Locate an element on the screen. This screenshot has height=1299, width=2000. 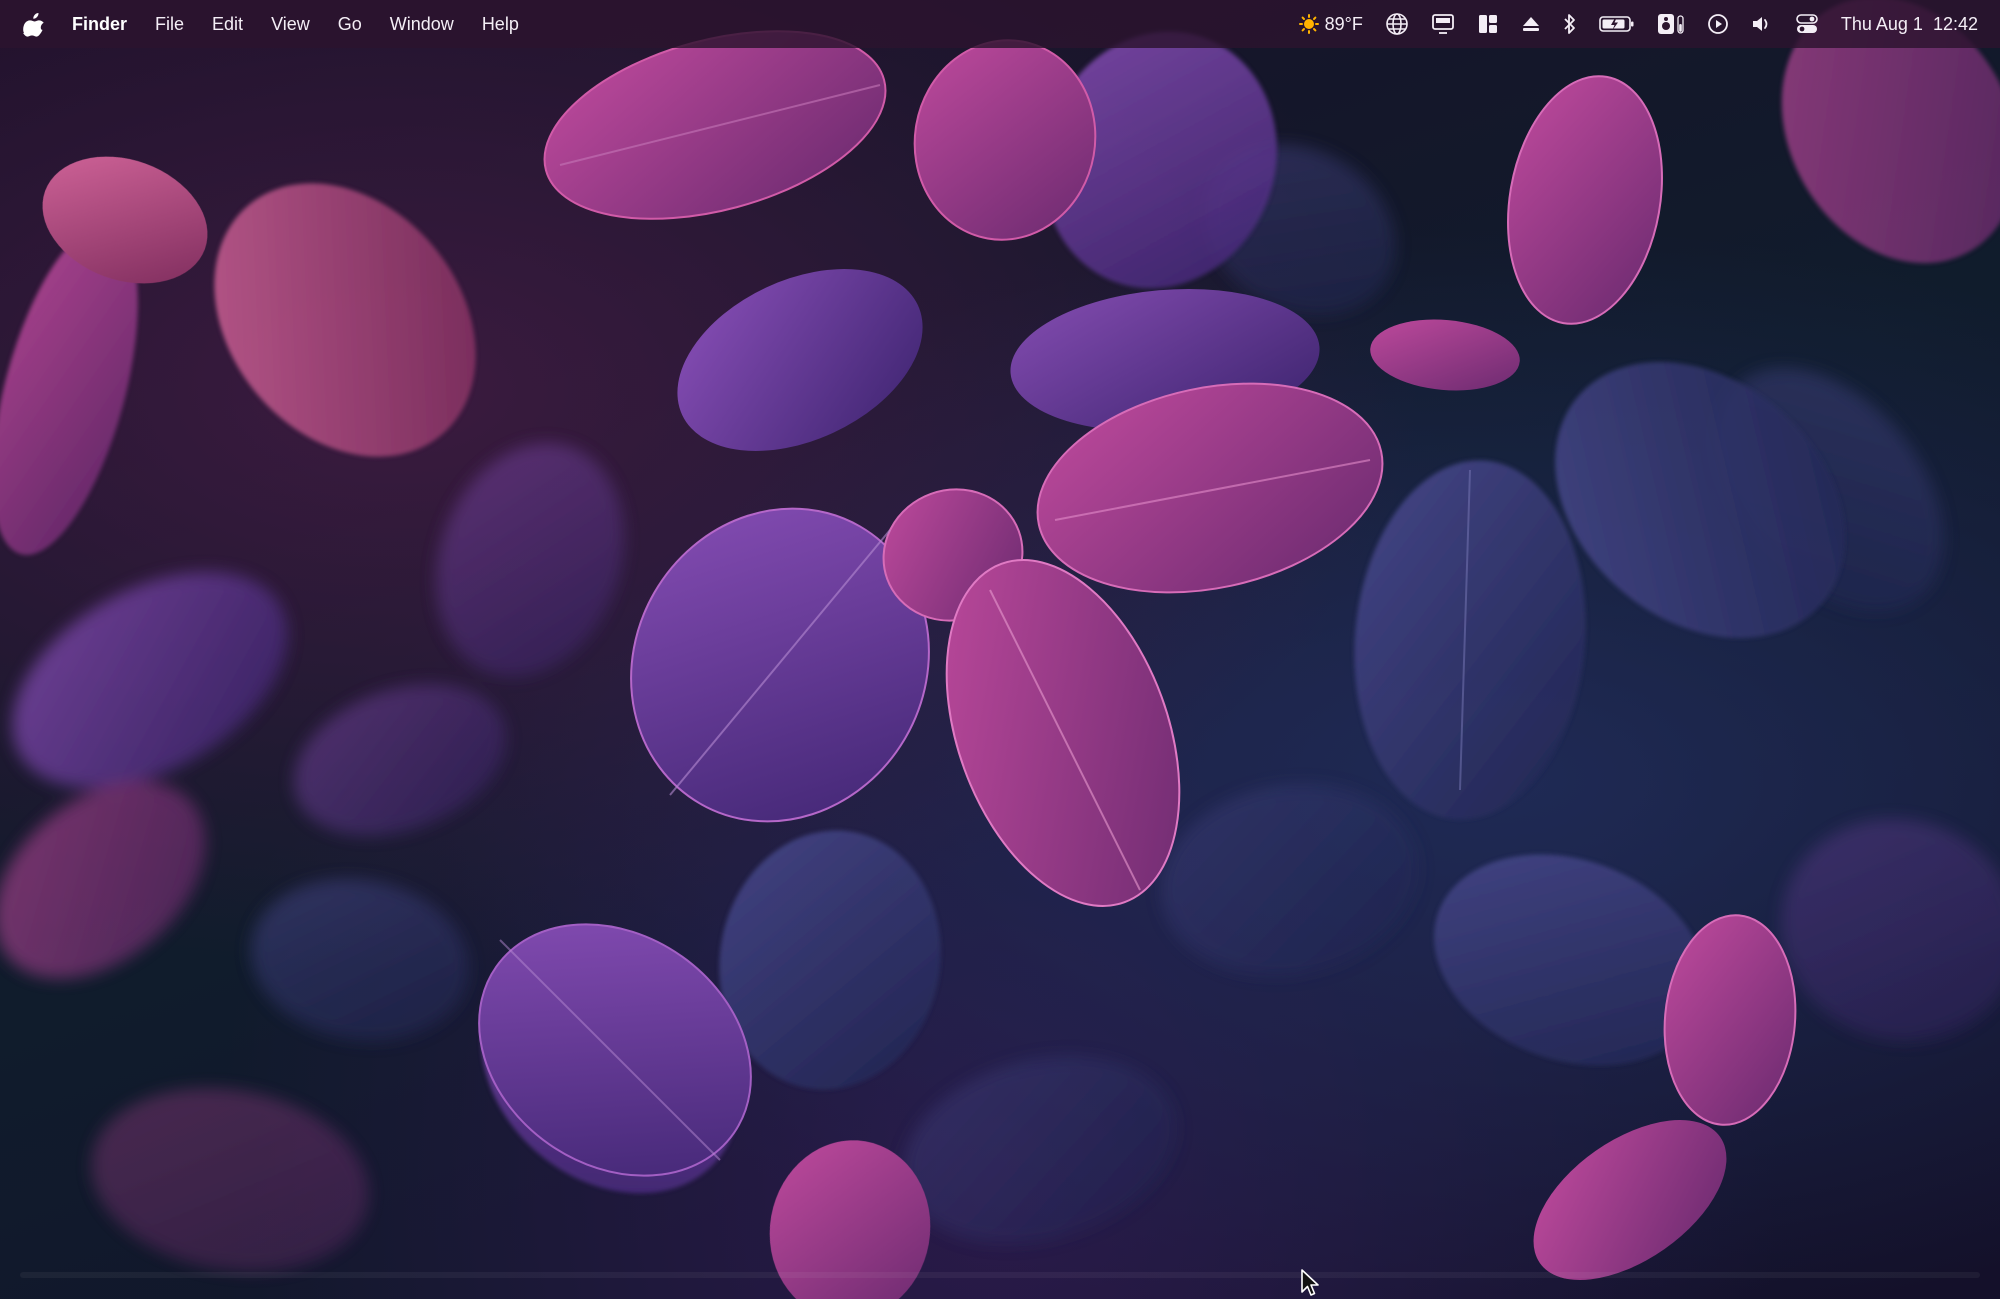
menu-help: Help is located at coordinates (500, 24).